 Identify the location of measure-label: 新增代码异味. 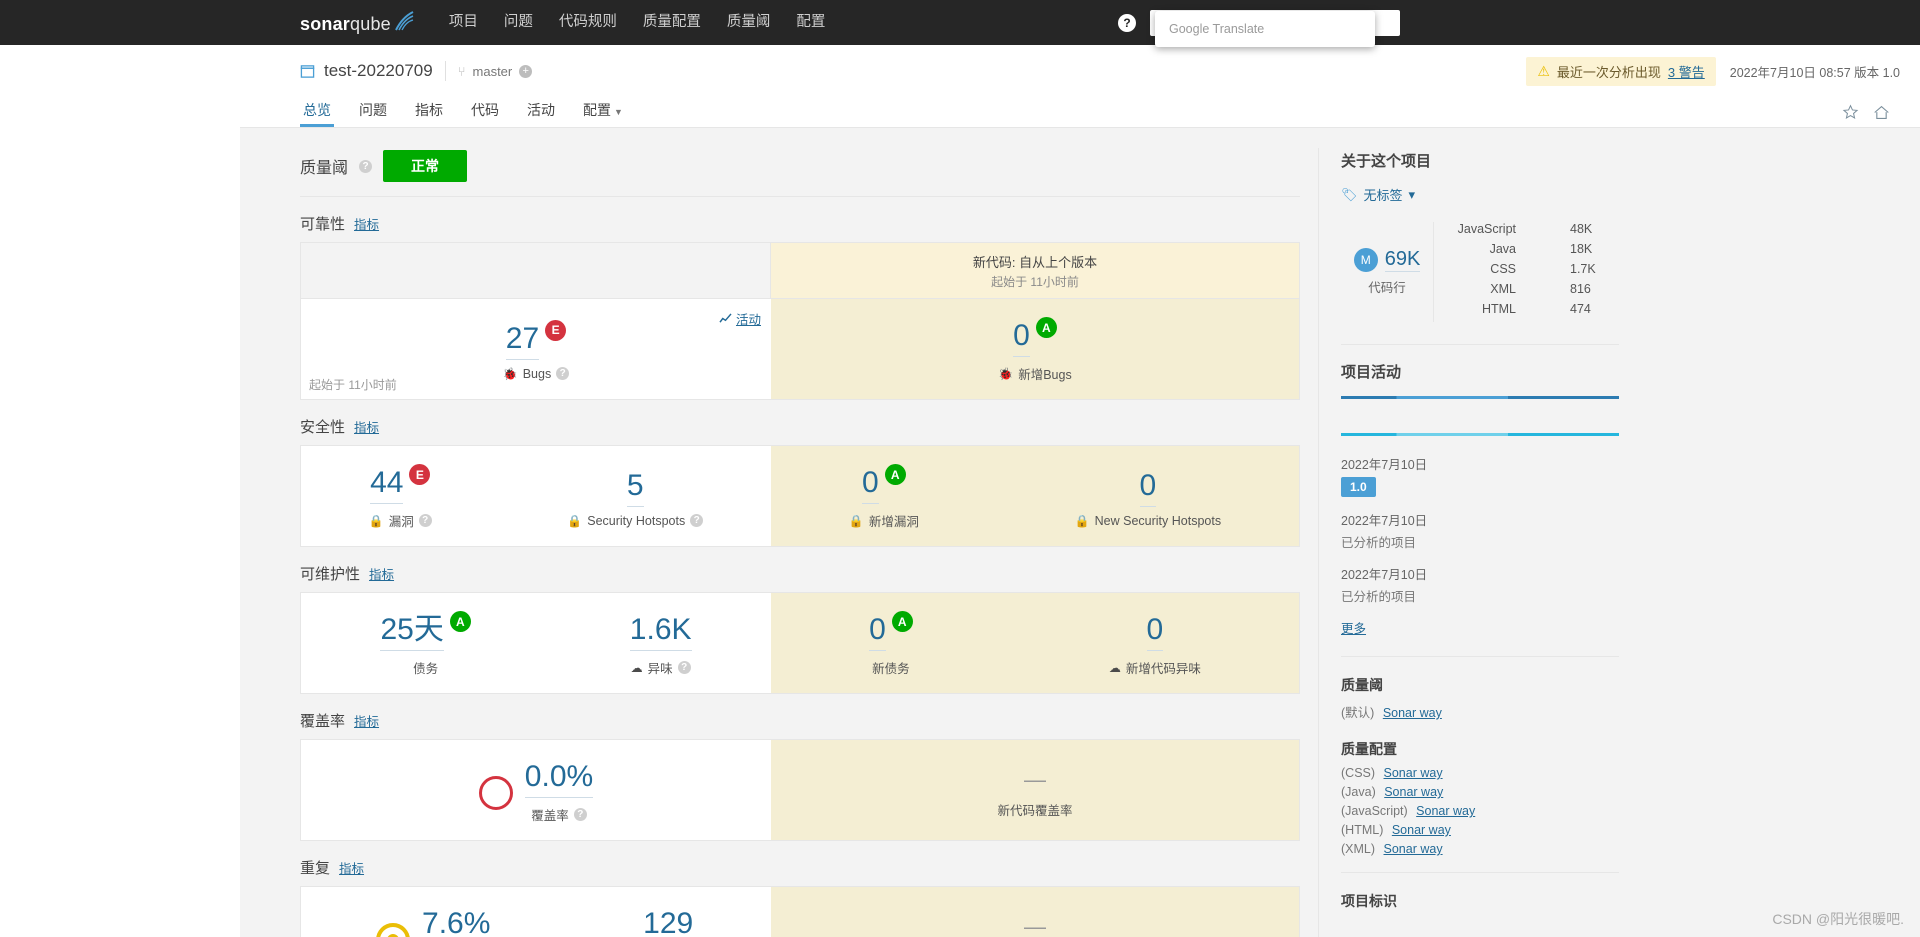
(1163, 669).